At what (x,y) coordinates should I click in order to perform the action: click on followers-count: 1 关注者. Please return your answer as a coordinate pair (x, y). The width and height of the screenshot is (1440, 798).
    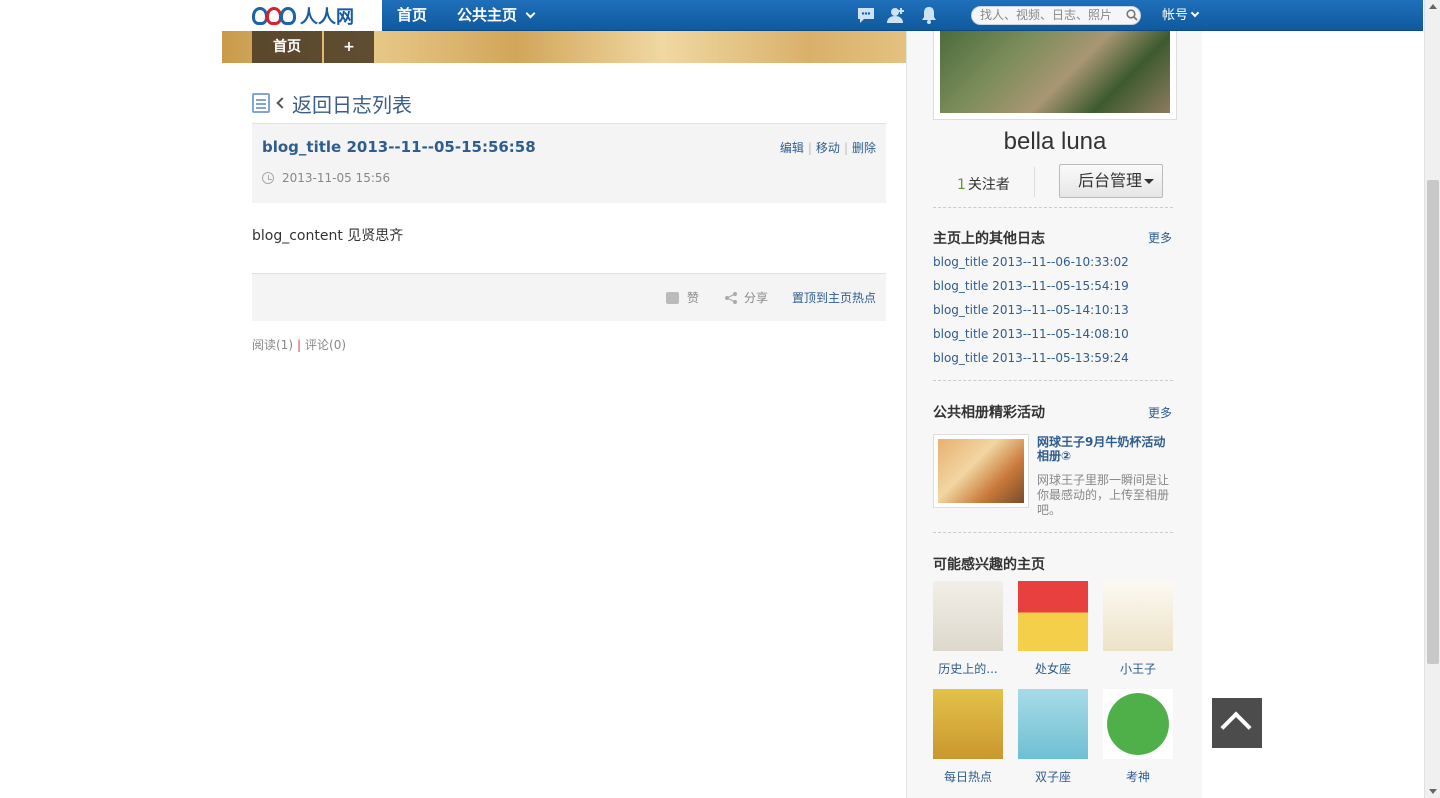
    Looking at the image, I should click on (983, 184).